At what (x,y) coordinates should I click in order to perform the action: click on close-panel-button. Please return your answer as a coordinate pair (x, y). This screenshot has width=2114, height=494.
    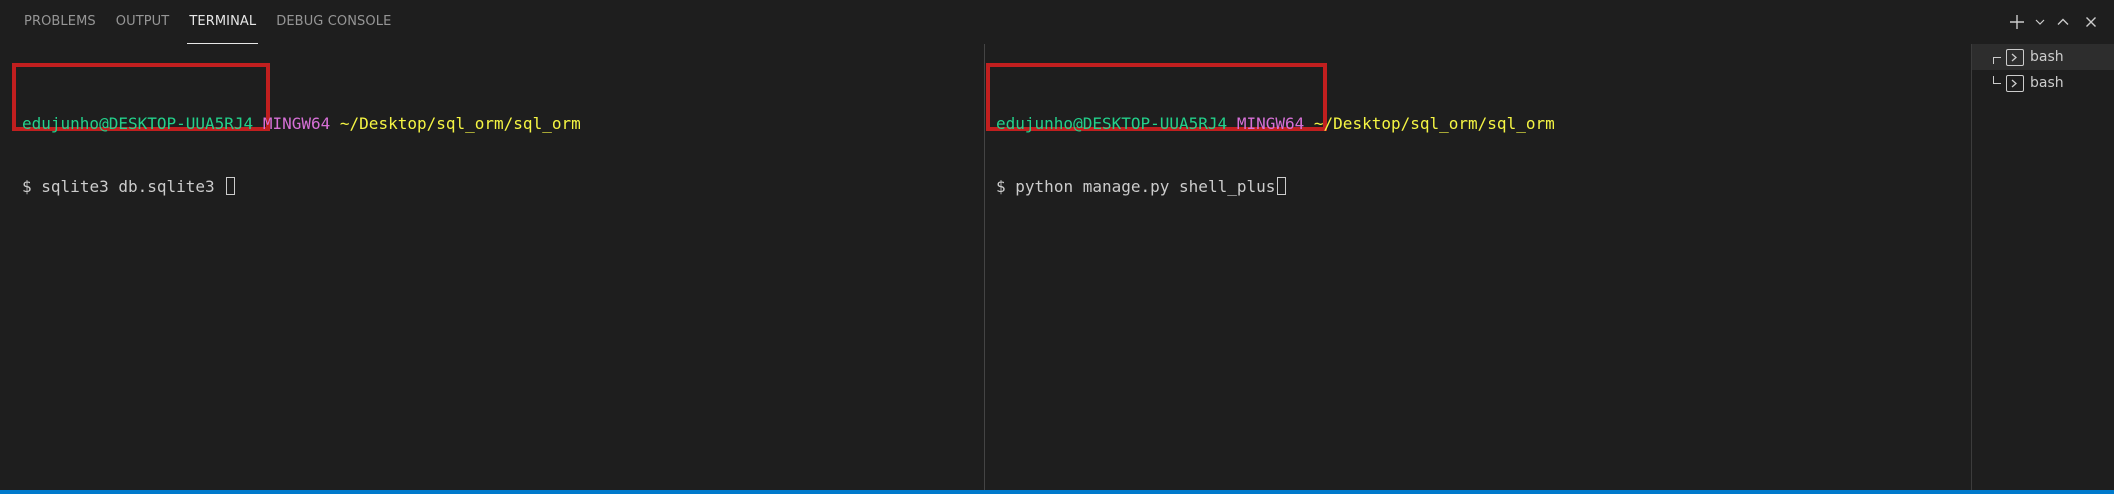
    Looking at the image, I should click on (2091, 22).